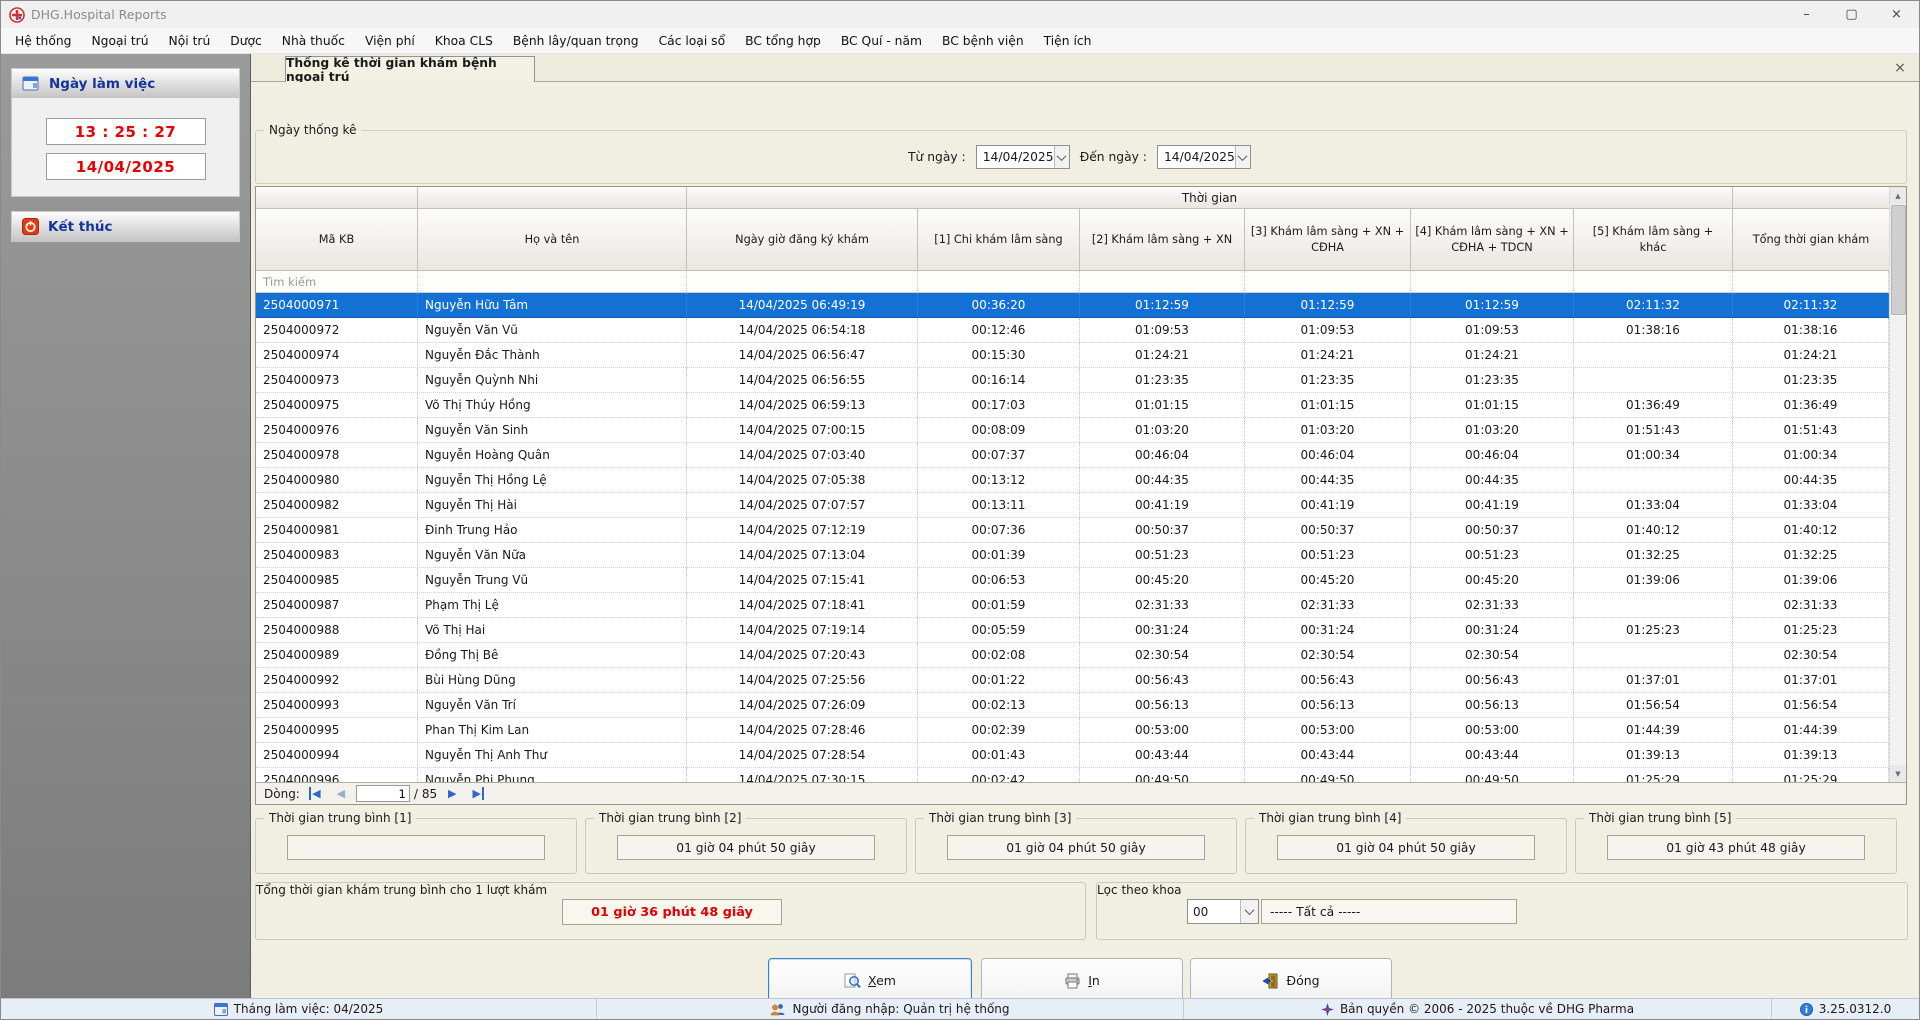 This screenshot has width=1920, height=1020. What do you see at coordinates (1806, 14) in the screenshot?
I see `minimize-button: –` at bounding box center [1806, 14].